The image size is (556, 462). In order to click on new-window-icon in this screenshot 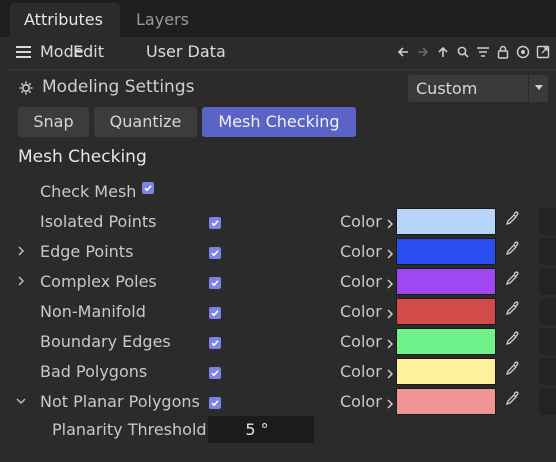, I will do `click(543, 52)`.